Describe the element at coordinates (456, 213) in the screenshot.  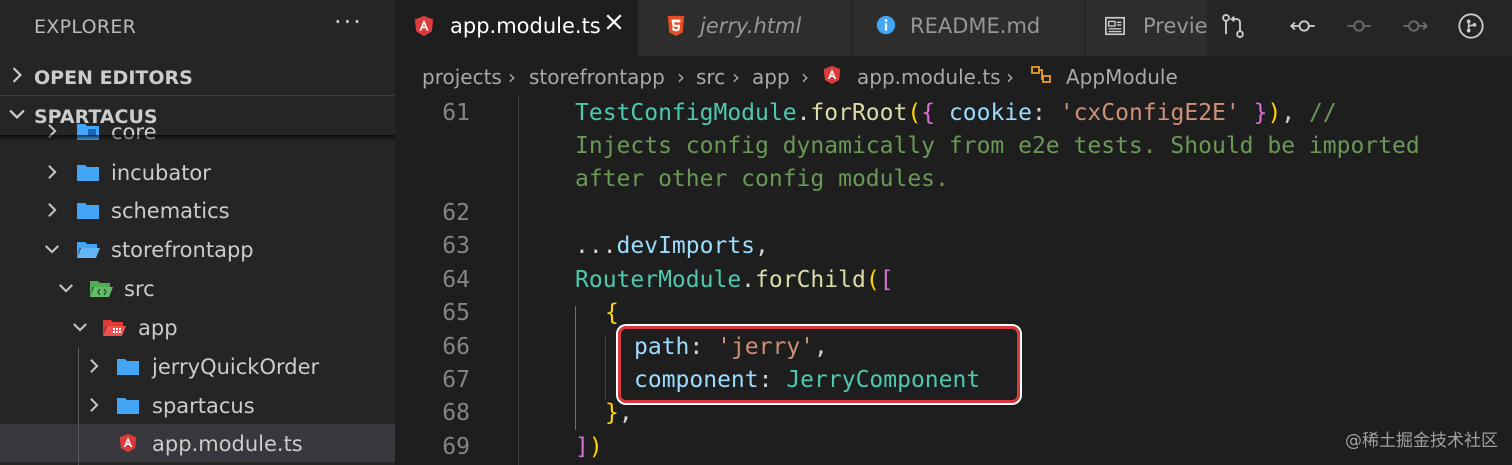
I see `line-number: 62` at that location.